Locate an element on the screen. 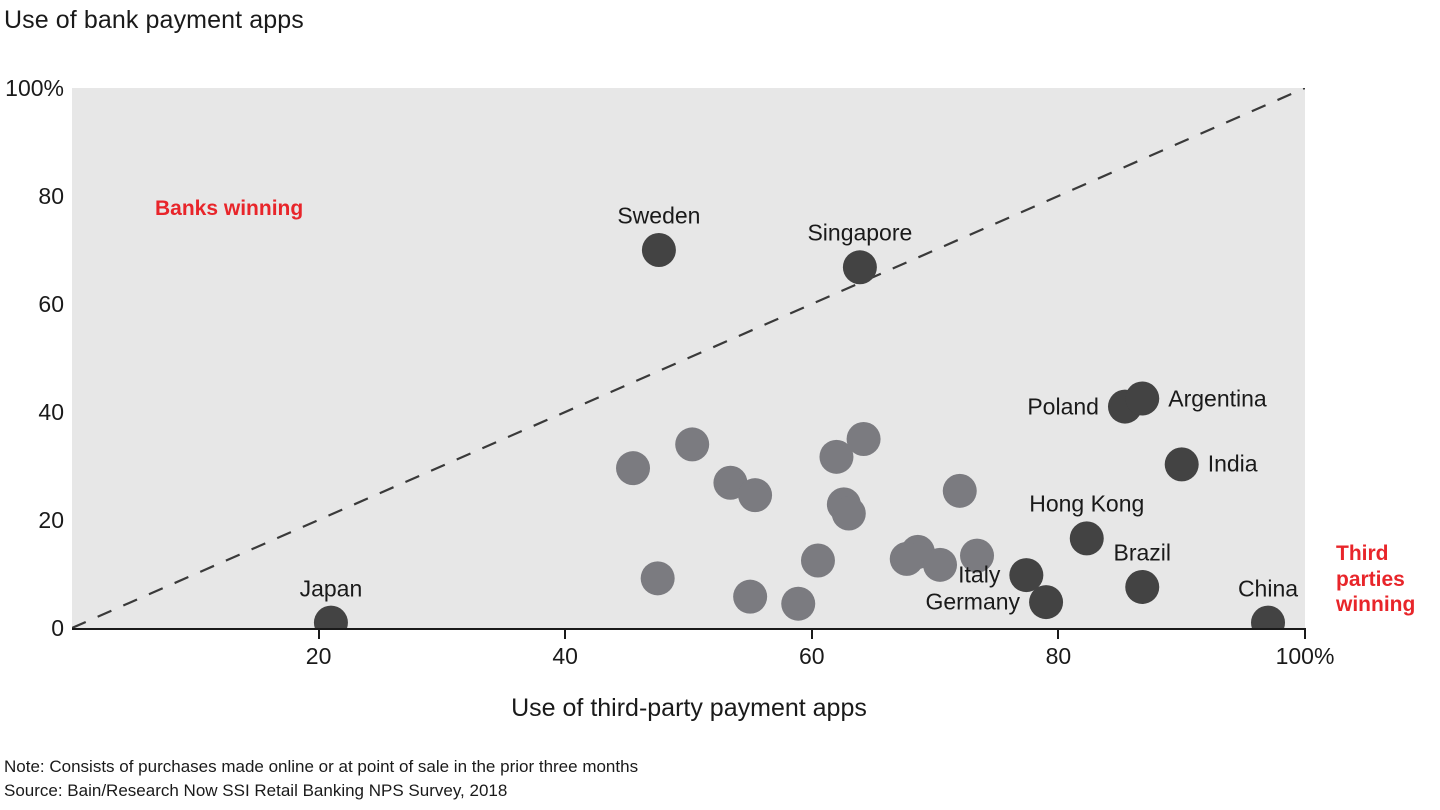 The height and width of the screenshot is (810, 1440). point-label-hong-kong: Hong Kong is located at coordinates (1087, 503).